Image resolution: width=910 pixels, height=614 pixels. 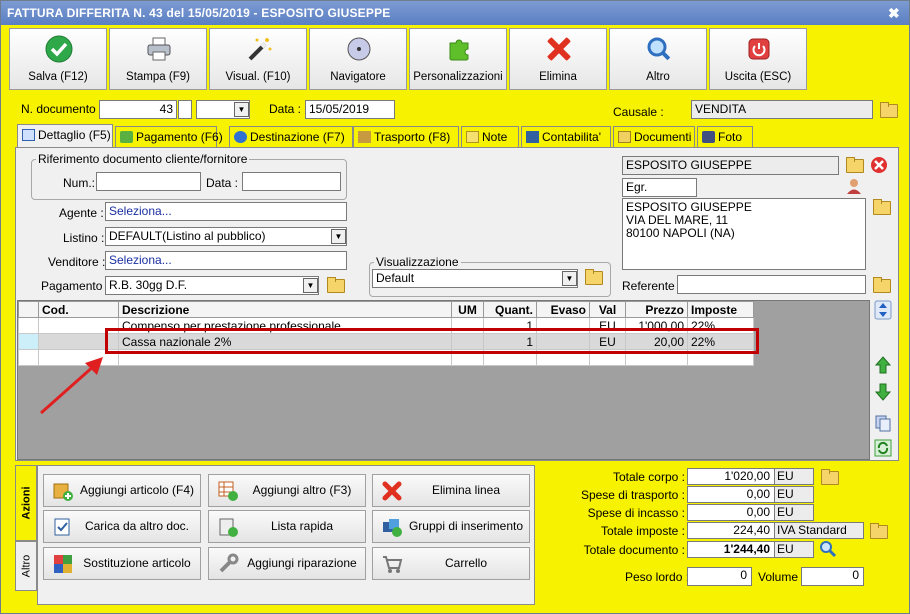 I want to click on spese-trasporto-label: Spese di trasporto :, so click(x=632, y=495).